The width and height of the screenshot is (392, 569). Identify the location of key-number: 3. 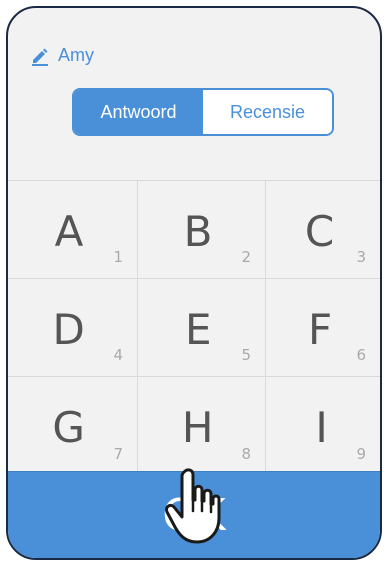
(361, 257).